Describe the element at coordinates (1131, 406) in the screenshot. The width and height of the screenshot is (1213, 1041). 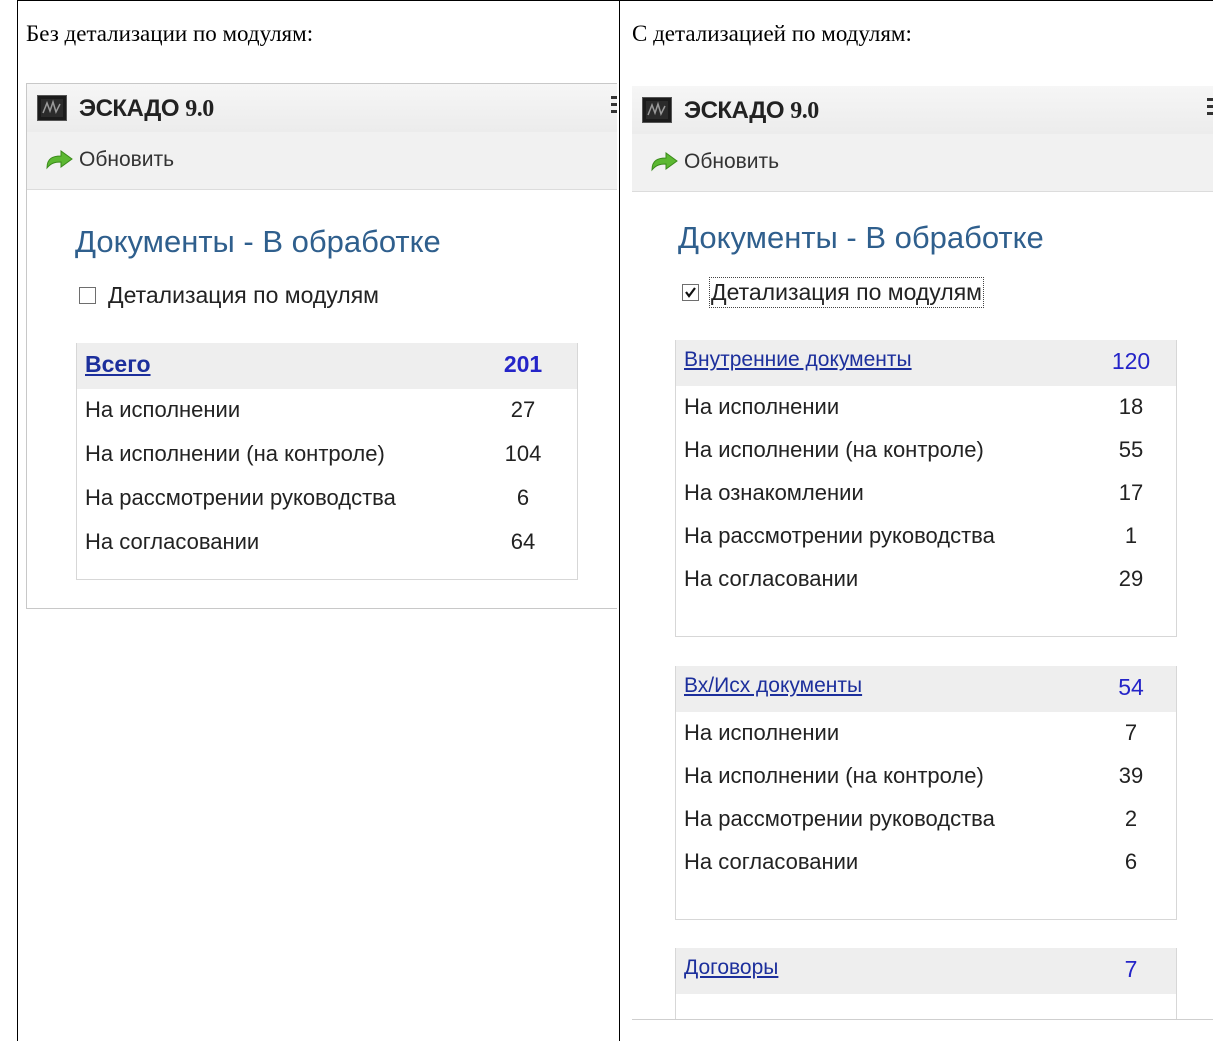
I see `status-count: 18` at that location.